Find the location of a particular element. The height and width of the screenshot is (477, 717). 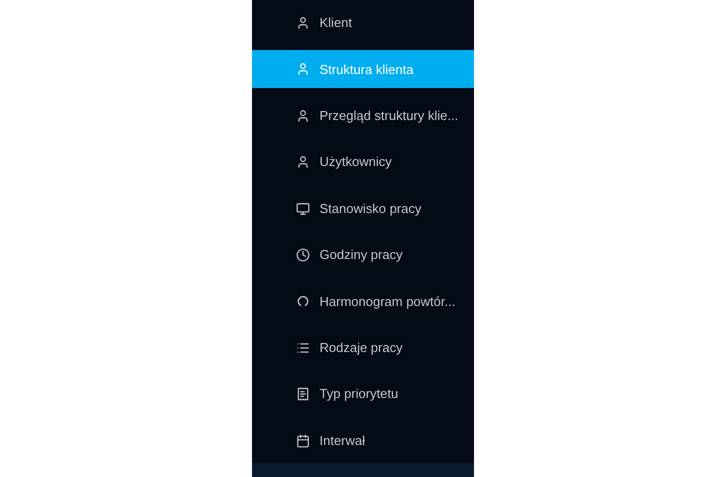

sidebar-item: Stanowisko pracy is located at coordinates (363, 209).